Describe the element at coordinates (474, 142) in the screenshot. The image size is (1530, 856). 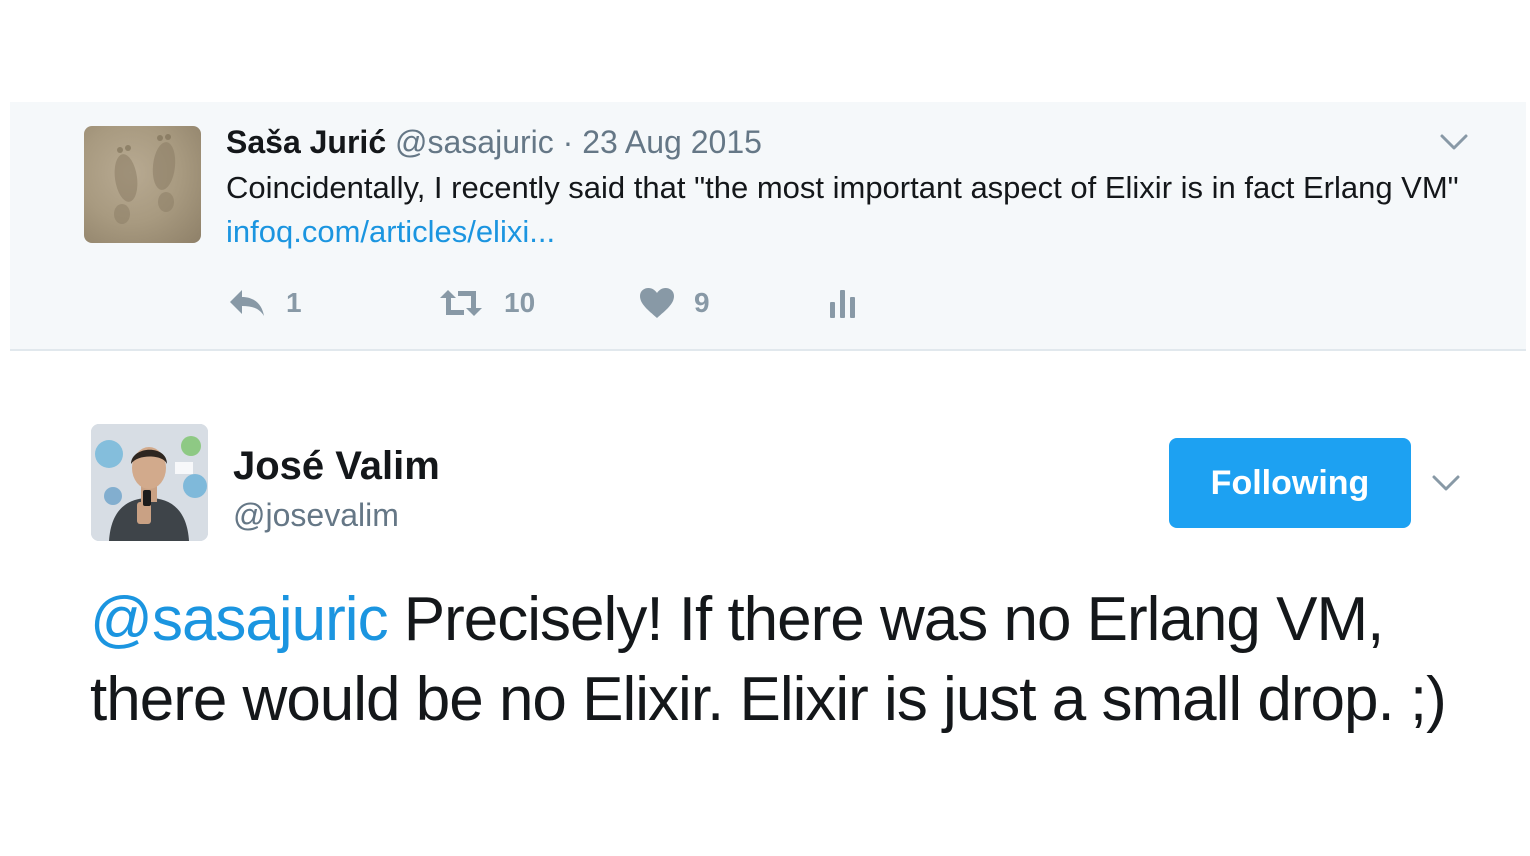
I see `author-handle: @sasajuric` at that location.